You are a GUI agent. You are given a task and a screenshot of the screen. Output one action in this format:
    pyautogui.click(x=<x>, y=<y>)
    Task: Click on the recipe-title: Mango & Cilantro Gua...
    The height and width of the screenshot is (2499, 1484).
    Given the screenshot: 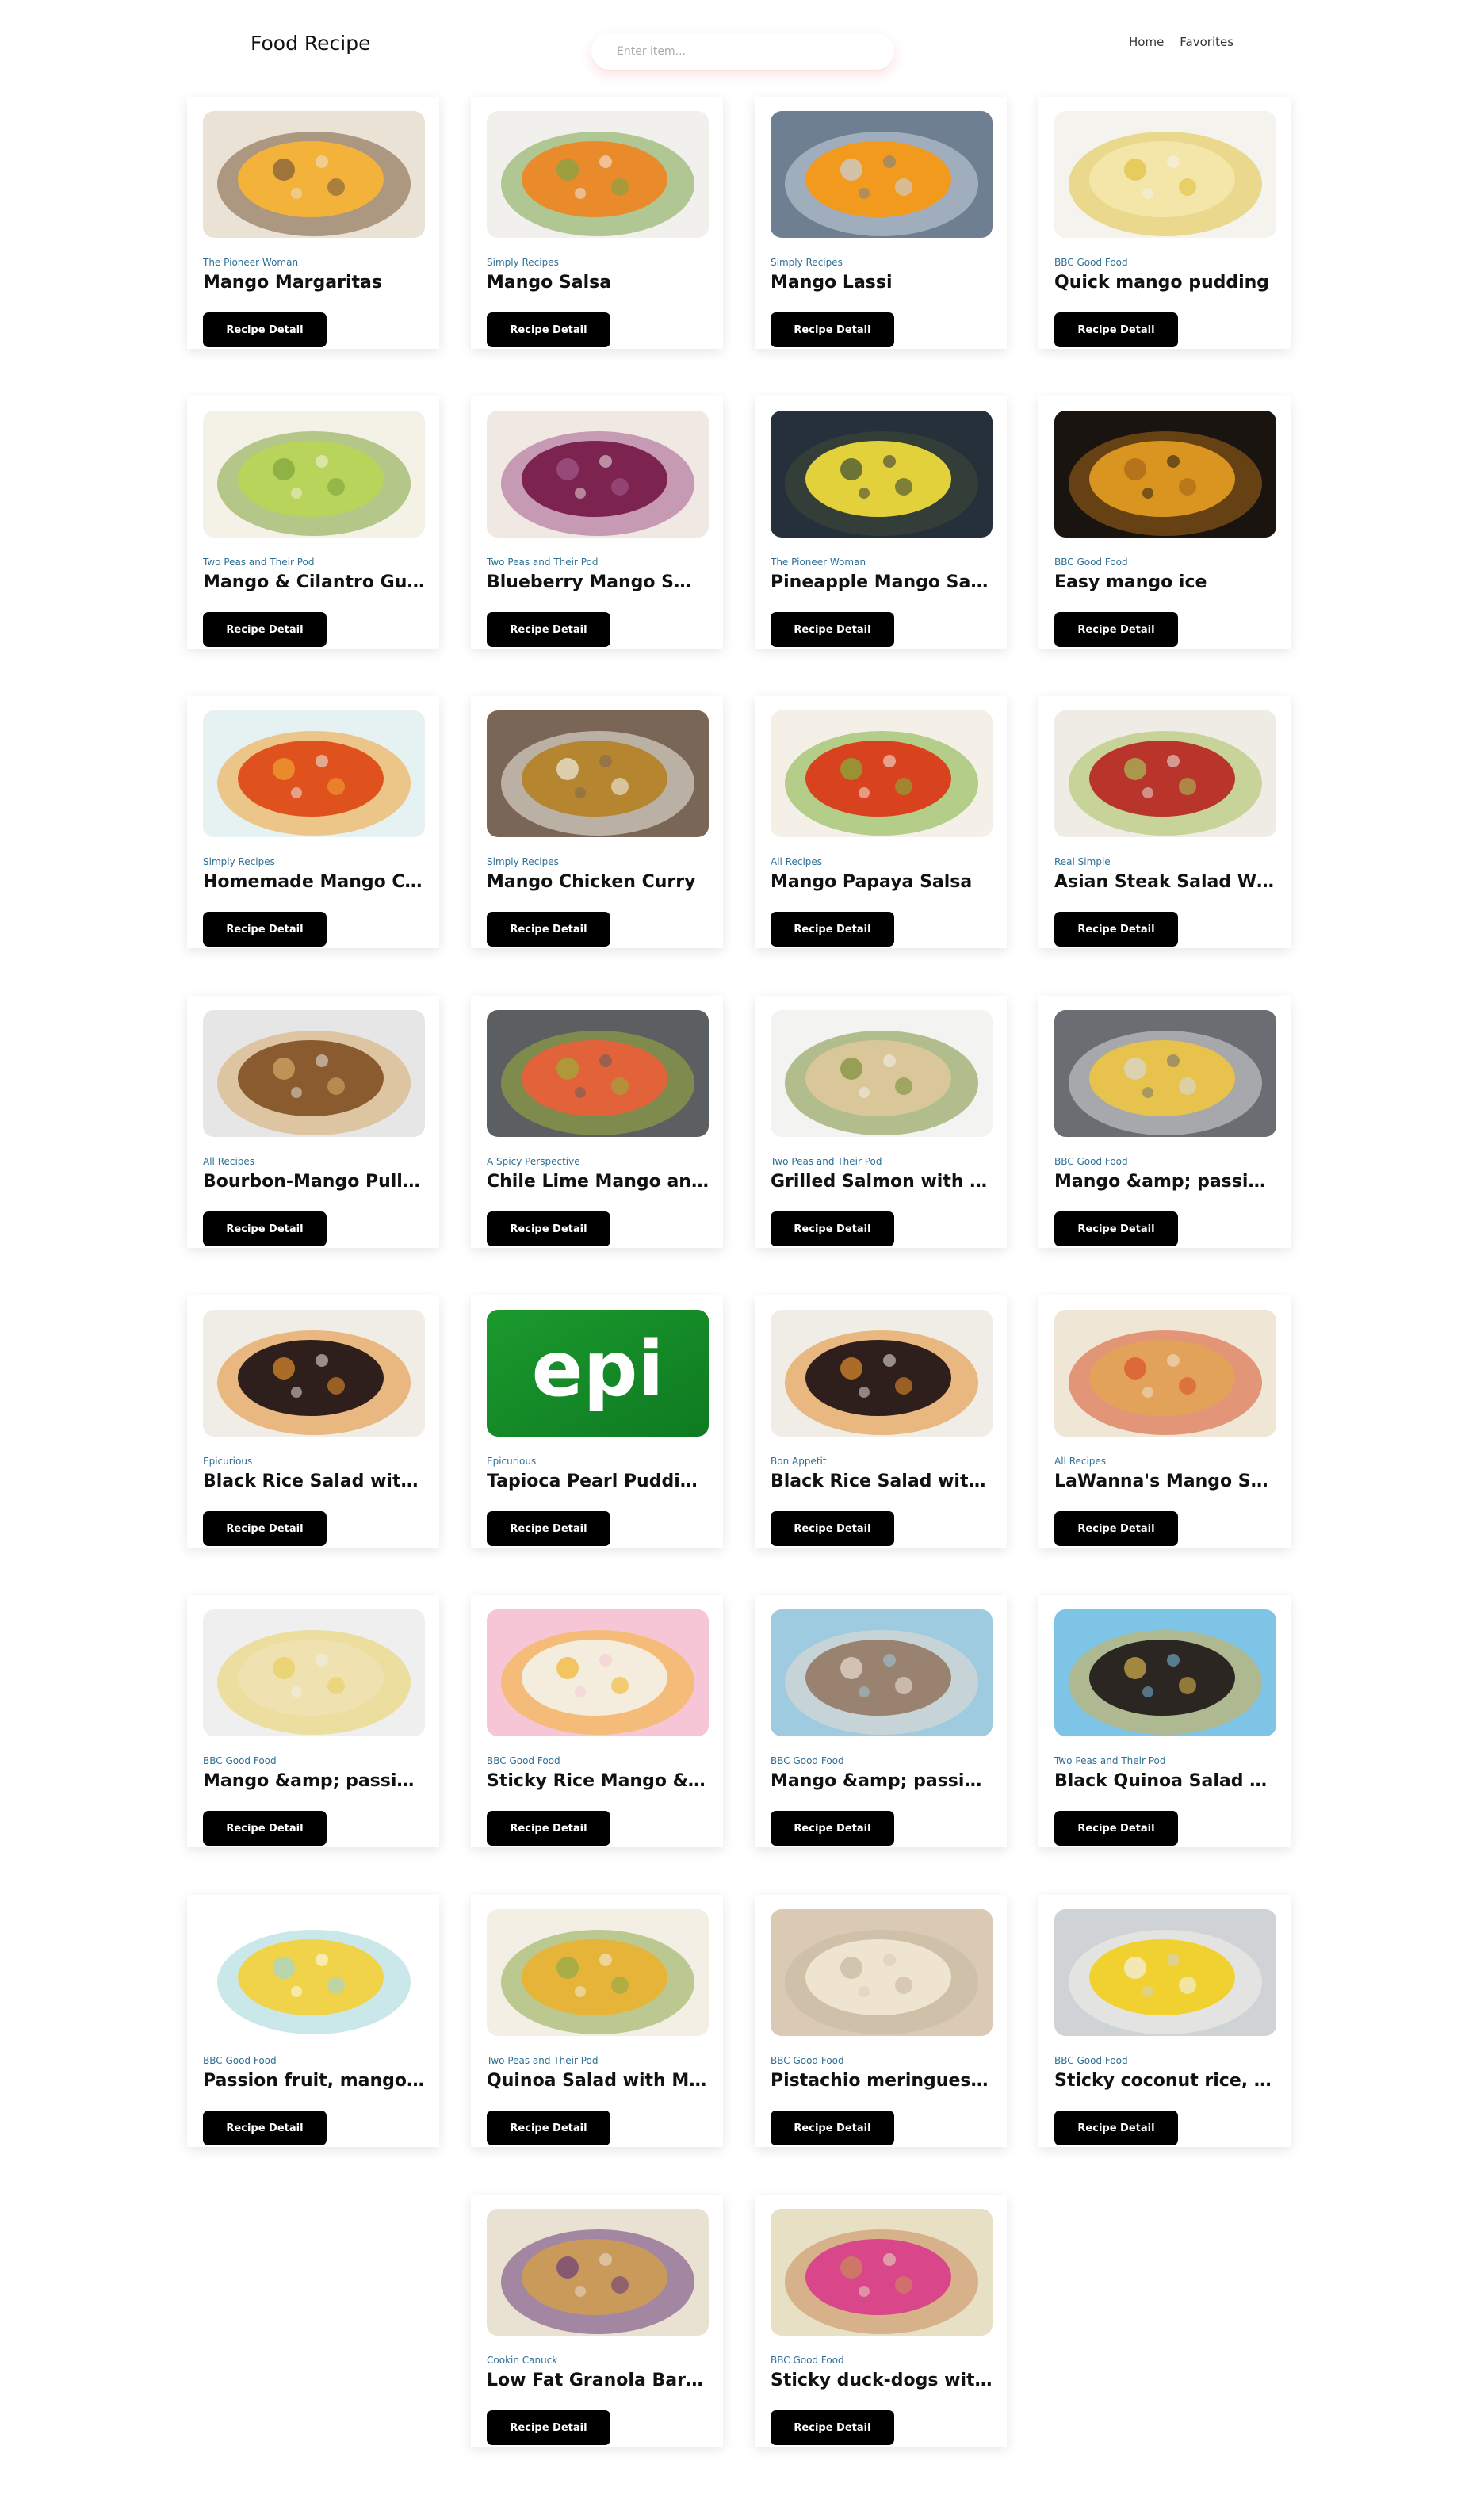 What is the action you would take?
    pyautogui.click(x=314, y=582)
    